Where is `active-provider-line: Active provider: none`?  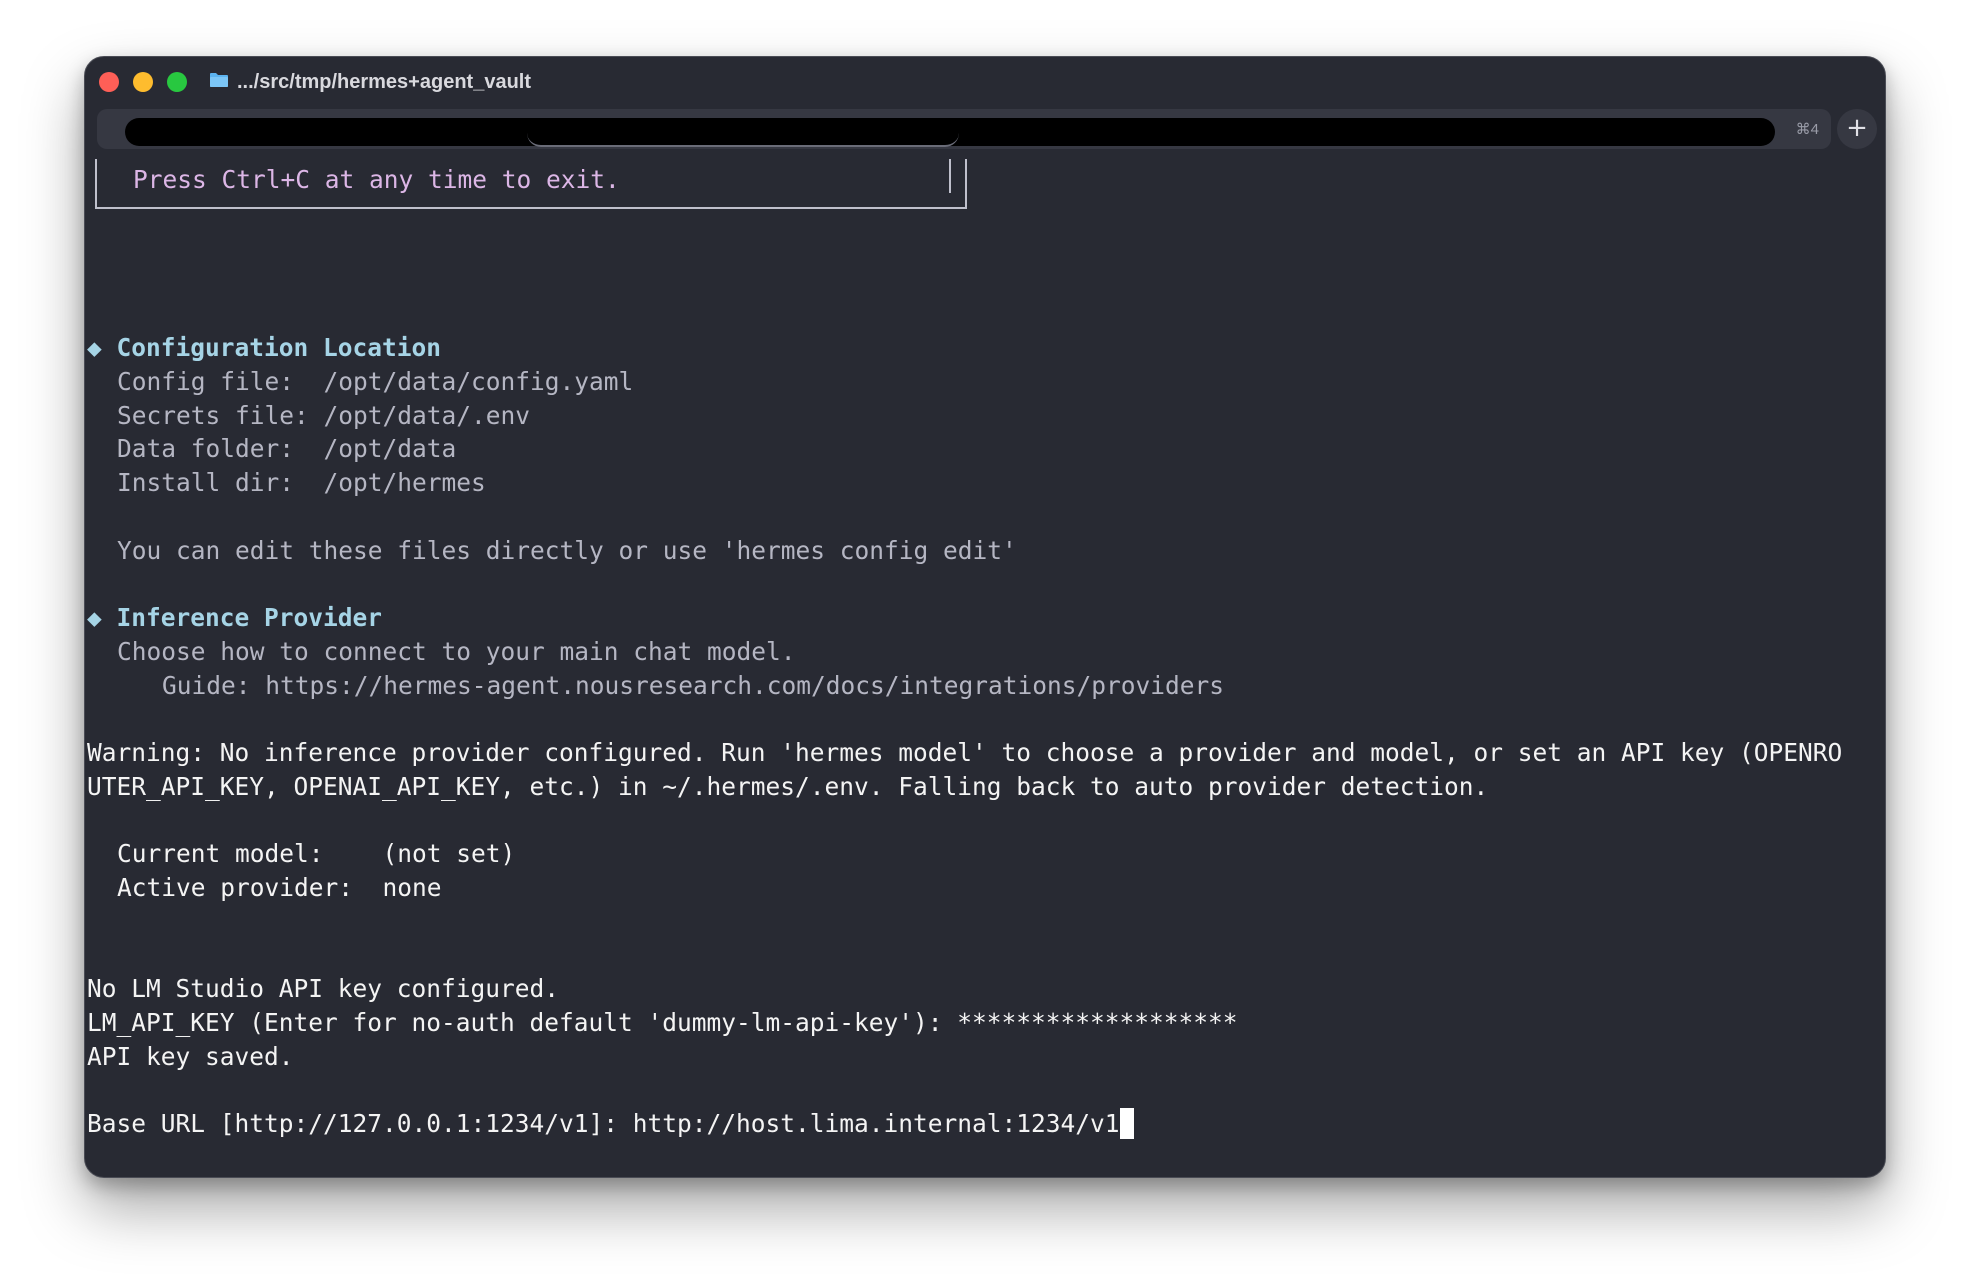 active-provider-line: Active provider: none is located at coordinates (279, 887).